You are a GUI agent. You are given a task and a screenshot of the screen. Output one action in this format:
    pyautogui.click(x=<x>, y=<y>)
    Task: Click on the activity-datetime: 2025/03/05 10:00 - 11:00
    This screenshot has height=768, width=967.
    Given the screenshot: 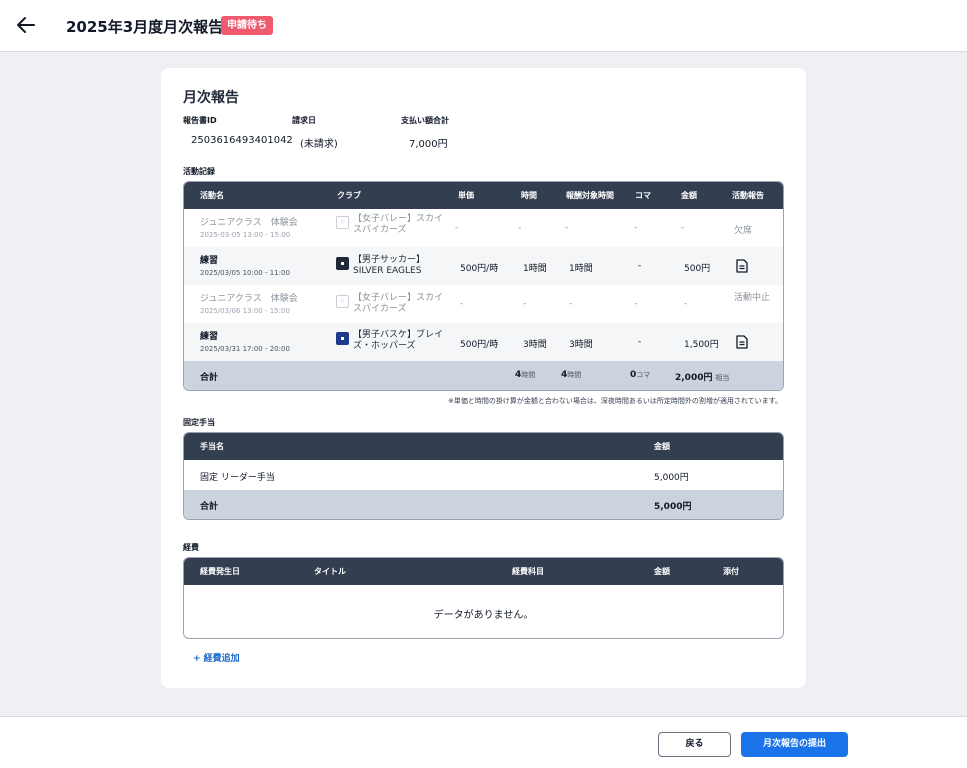 What is the action you would take?
    pyautogui.click(x=245, y=273)
    